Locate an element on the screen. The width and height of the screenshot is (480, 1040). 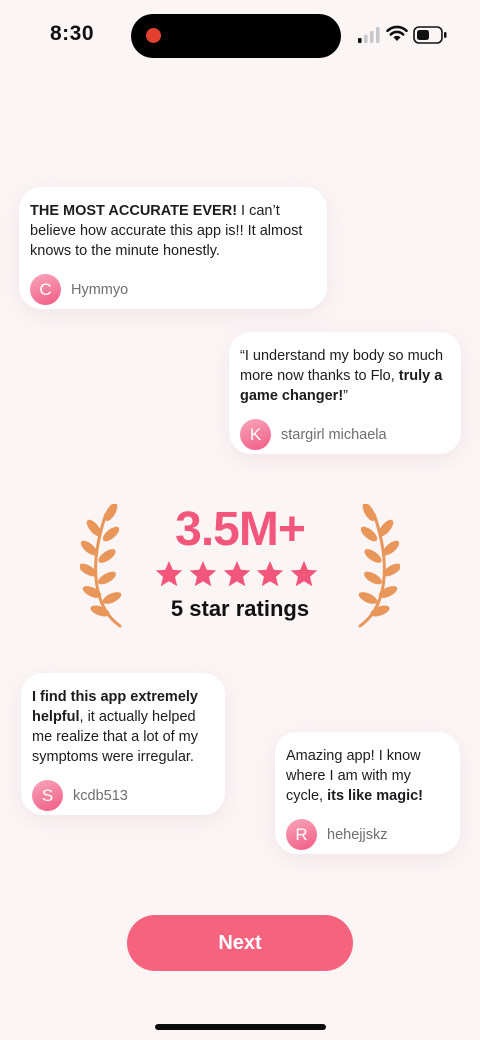
wifi-icon is located at coordinates (397, 33).